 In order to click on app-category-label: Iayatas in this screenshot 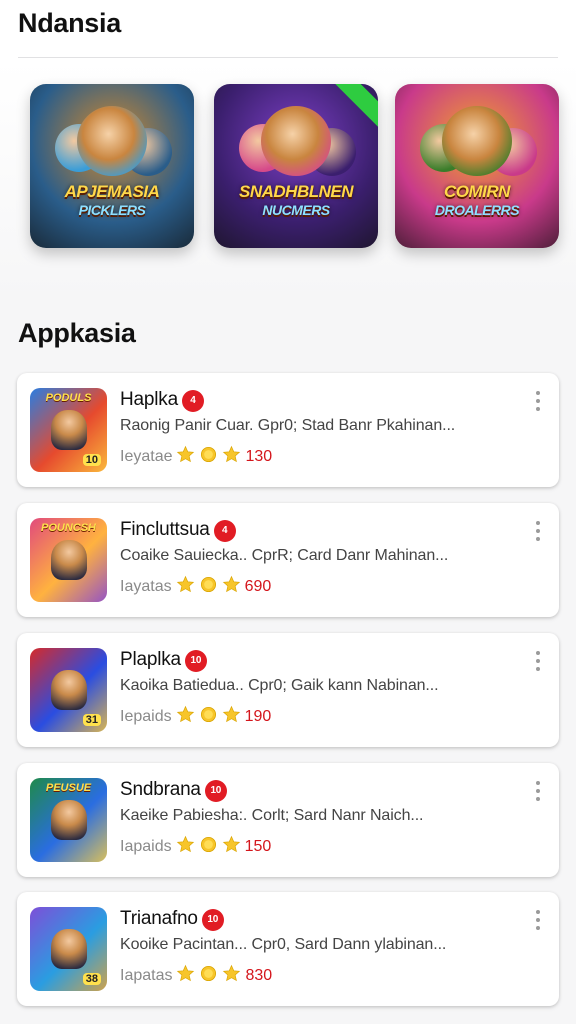, I will do `click(146, 586)`.